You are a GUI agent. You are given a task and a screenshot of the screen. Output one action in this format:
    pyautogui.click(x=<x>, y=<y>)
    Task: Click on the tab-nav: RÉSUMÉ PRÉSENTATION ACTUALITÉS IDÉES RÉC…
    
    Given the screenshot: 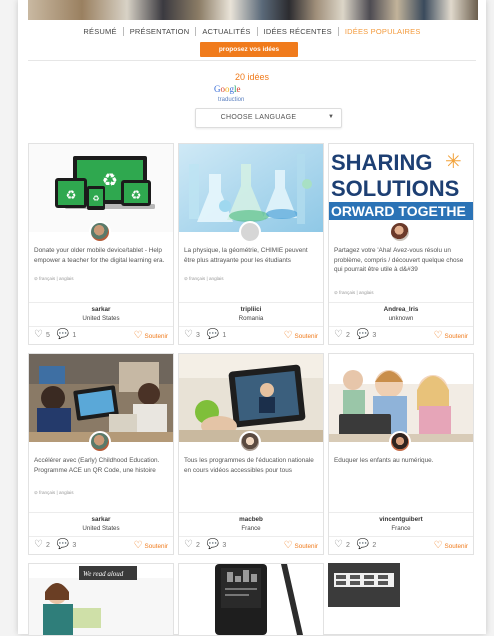 What is the action you would take?
    pyautogui.click(x=252, y=31)
    